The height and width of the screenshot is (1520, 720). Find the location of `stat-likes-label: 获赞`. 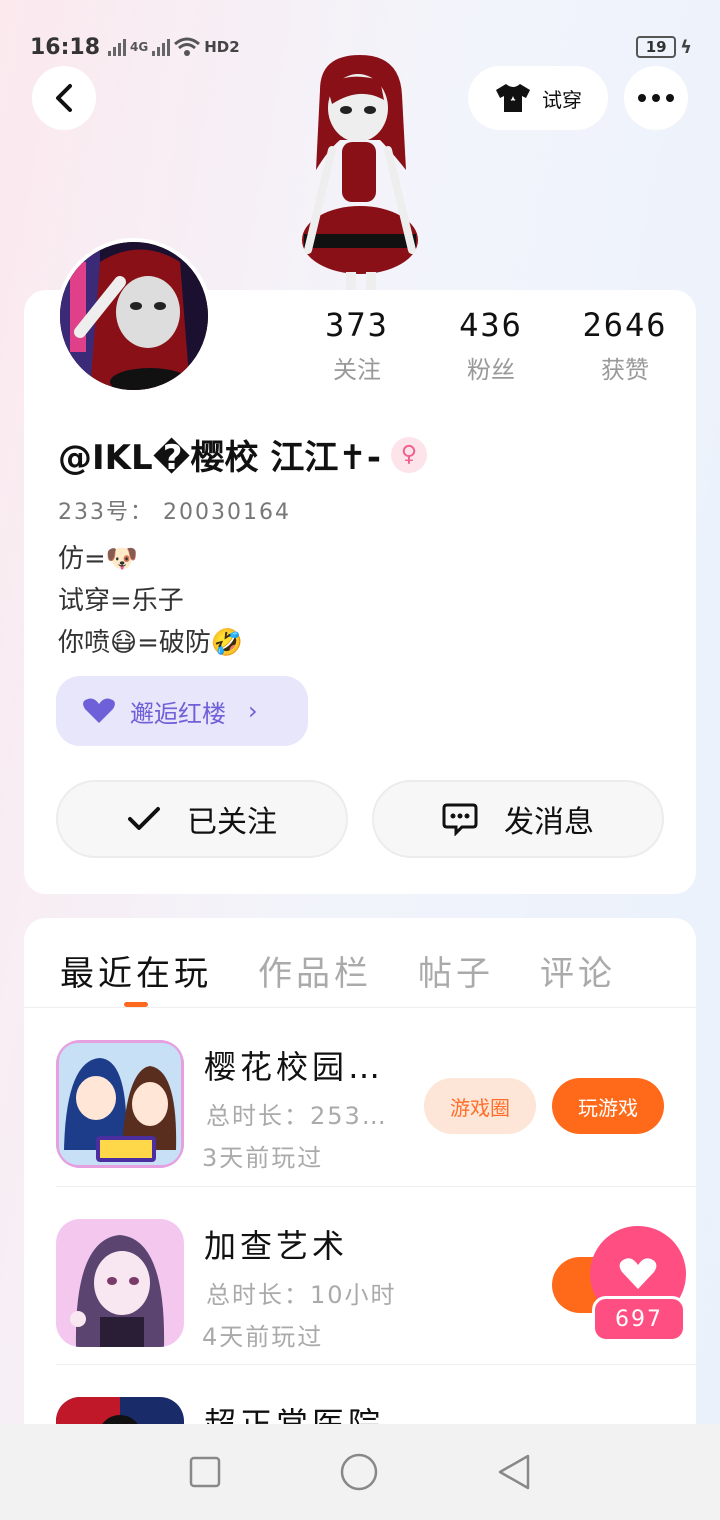

stat-likes-label: 获赞 is located at coordinates (625, 370).